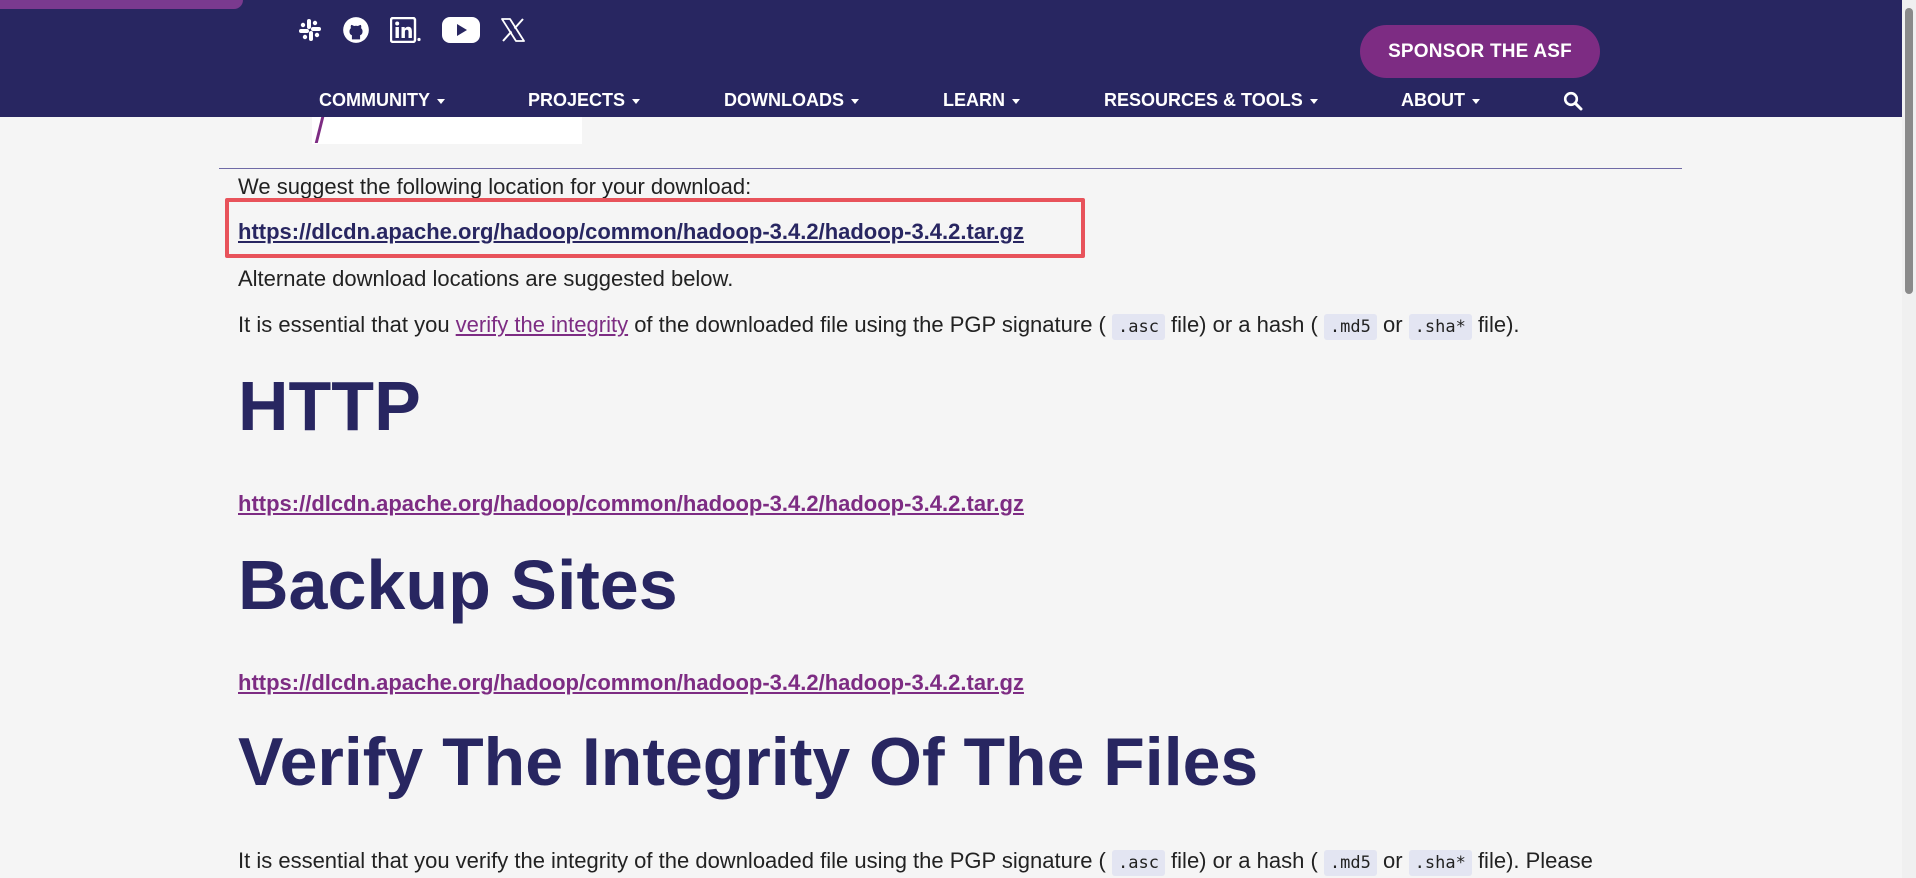 This screenshot has height=878, width=1916. I want to click on integrity-or: or, so click(1392, 324).